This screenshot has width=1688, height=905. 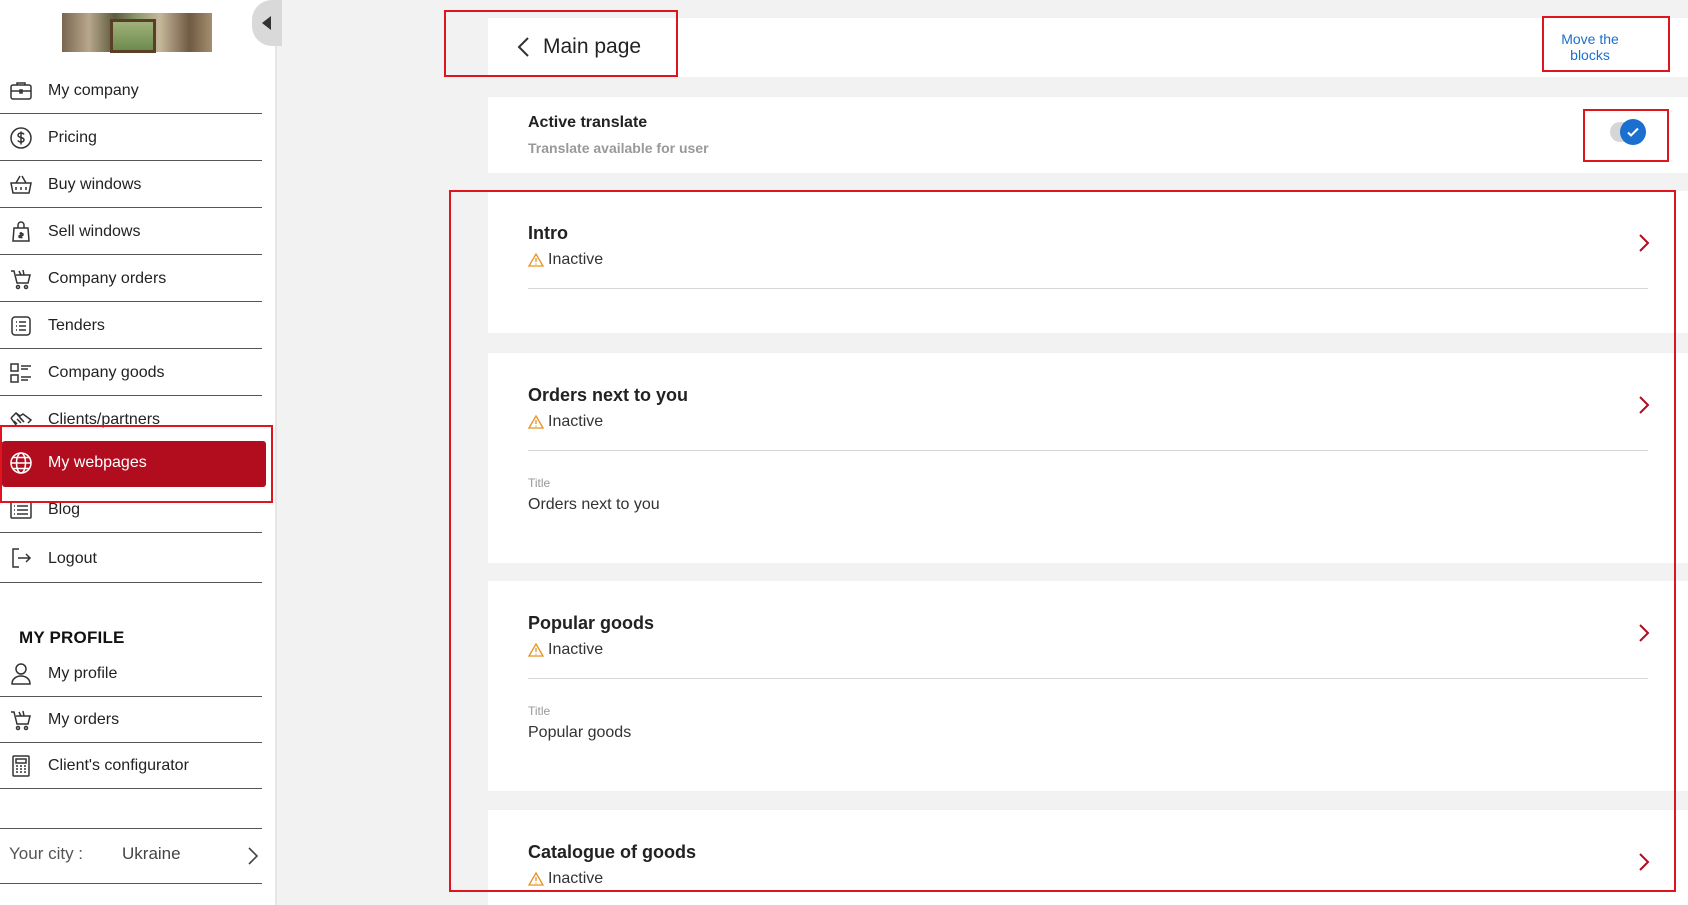 I want to click on globe-icon, so click(x=21, y=463).